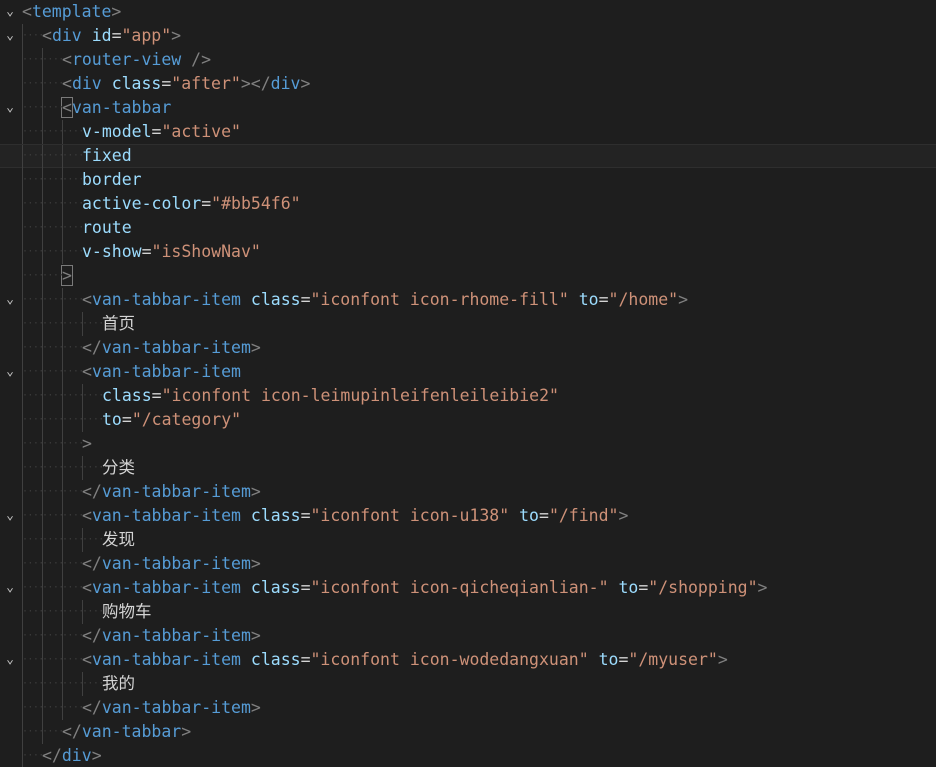  What do you see at coordinates (206, 251) in the screenshot?
I see `token-str: "isShowNav"` at bounding box center [206, 251].